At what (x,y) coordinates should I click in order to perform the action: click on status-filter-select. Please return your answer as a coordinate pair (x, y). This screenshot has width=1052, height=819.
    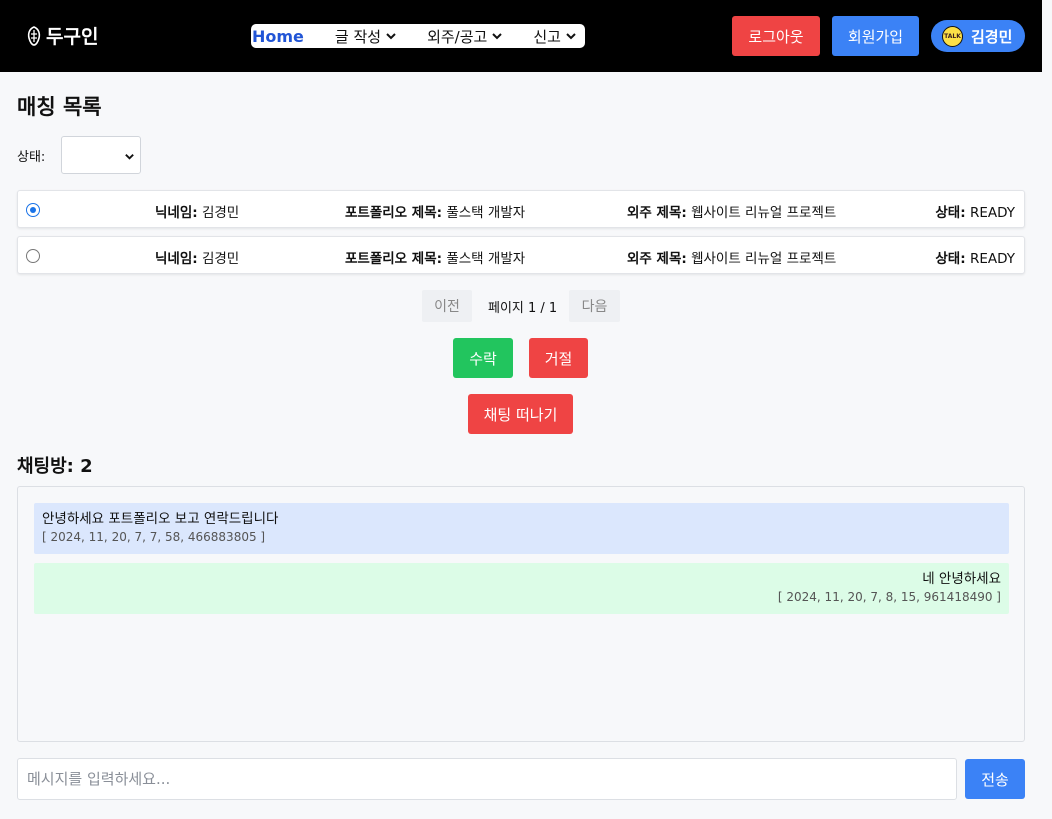
    Looking at the image, I should click on (101, 155).